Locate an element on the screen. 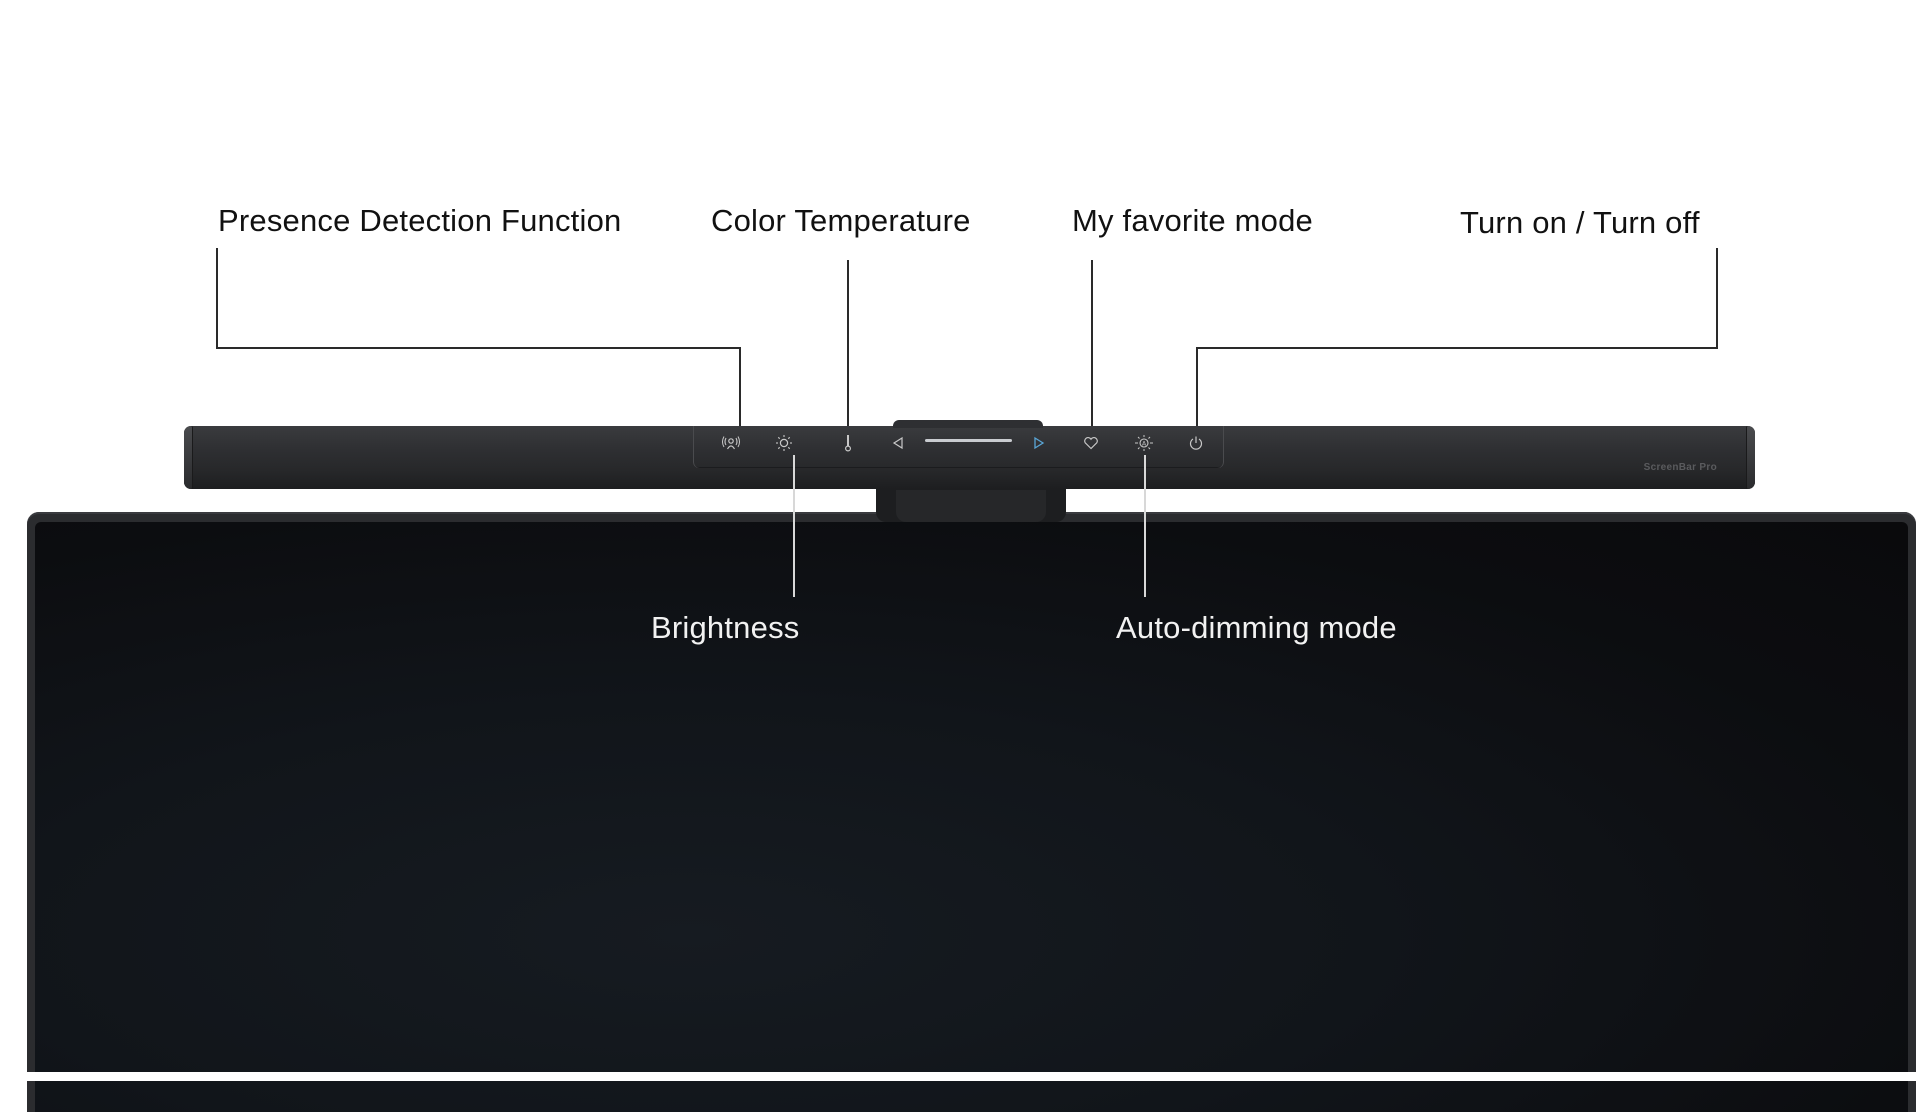 The height and width of the screenshot is (1112, 1920). decrease-button is located at coordinates (898, 443).